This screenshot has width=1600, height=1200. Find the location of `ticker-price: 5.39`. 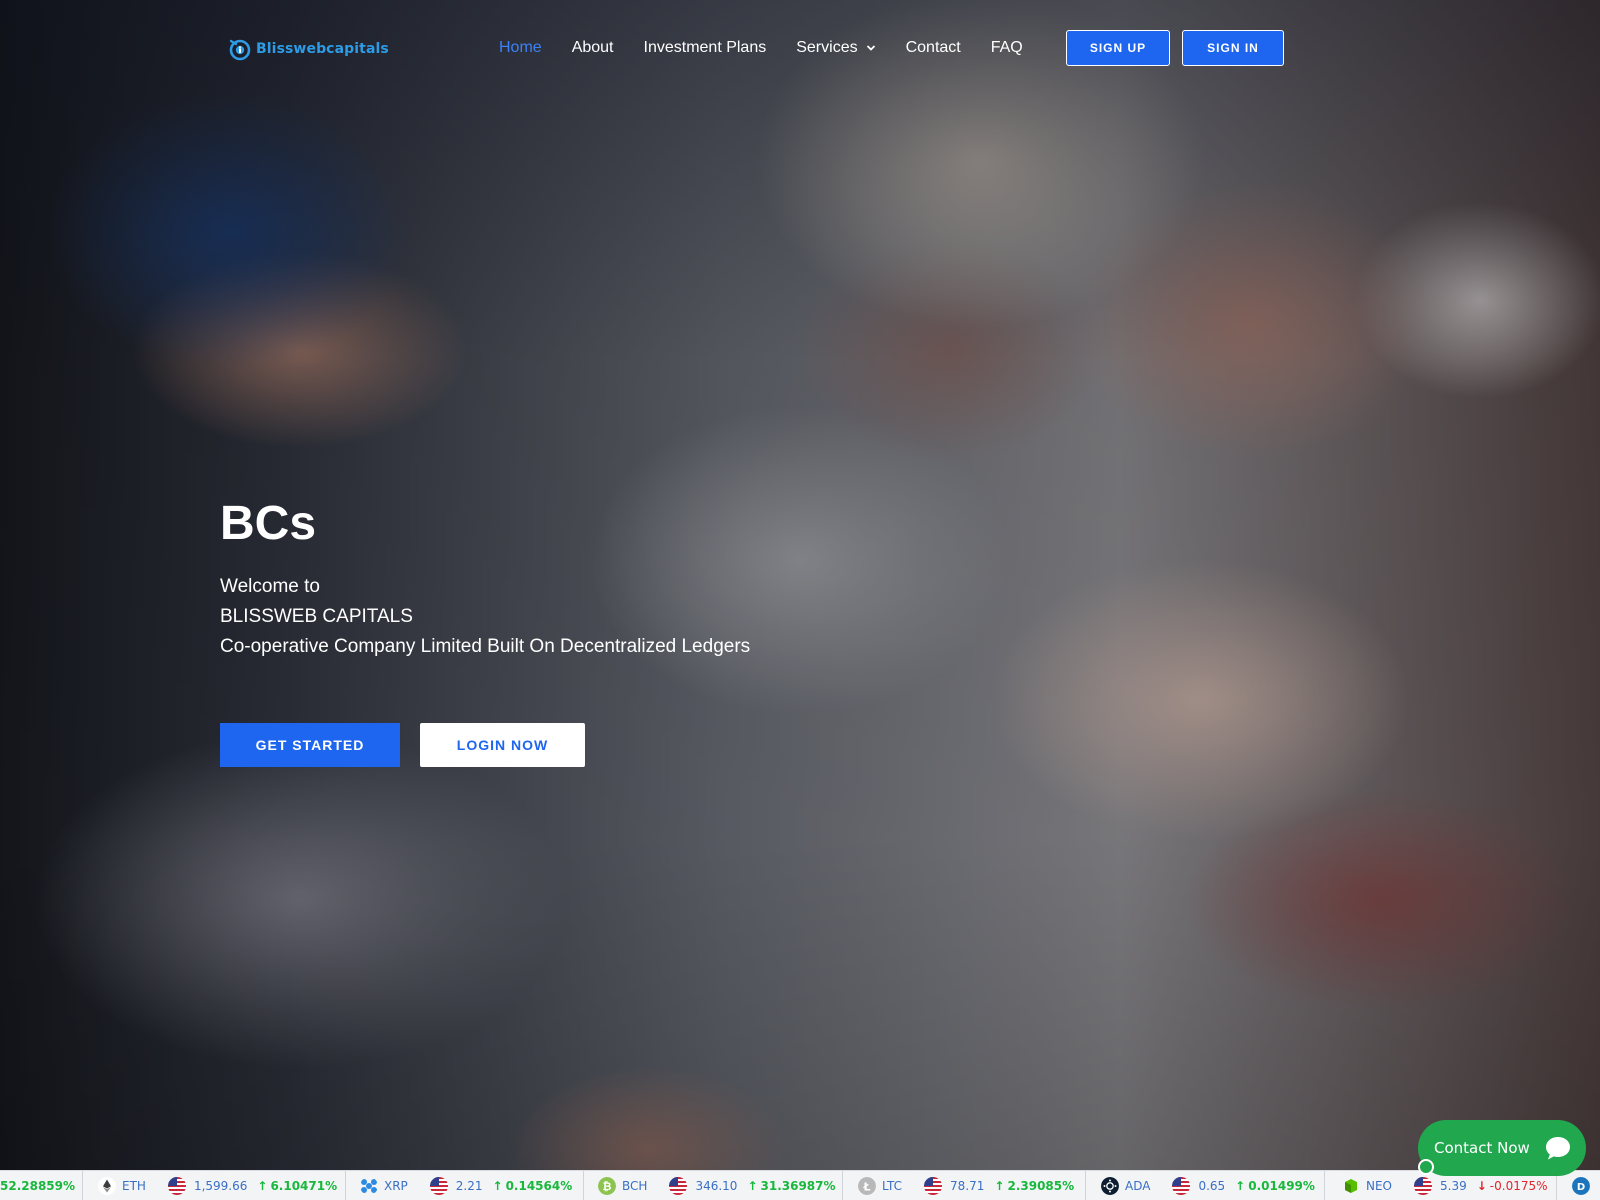

ticker-price: 5.39 is located at coordinates (1453, 1186).